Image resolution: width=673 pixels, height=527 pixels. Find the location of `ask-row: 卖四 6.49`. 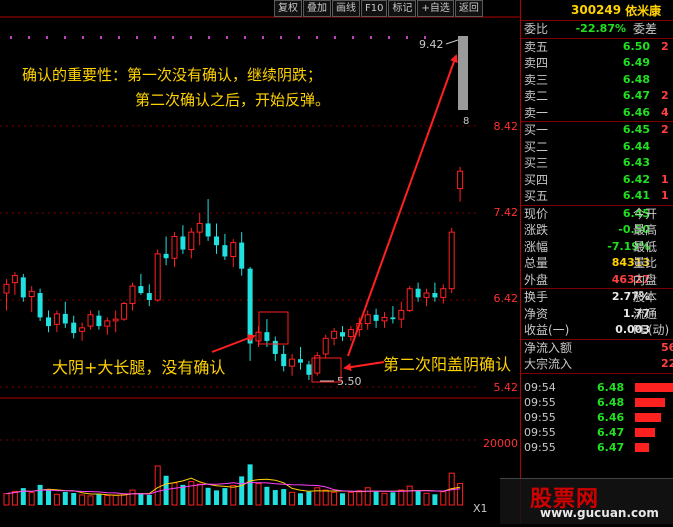

ask-row: 卖四 6.49 is located at coordinates (597, 63).